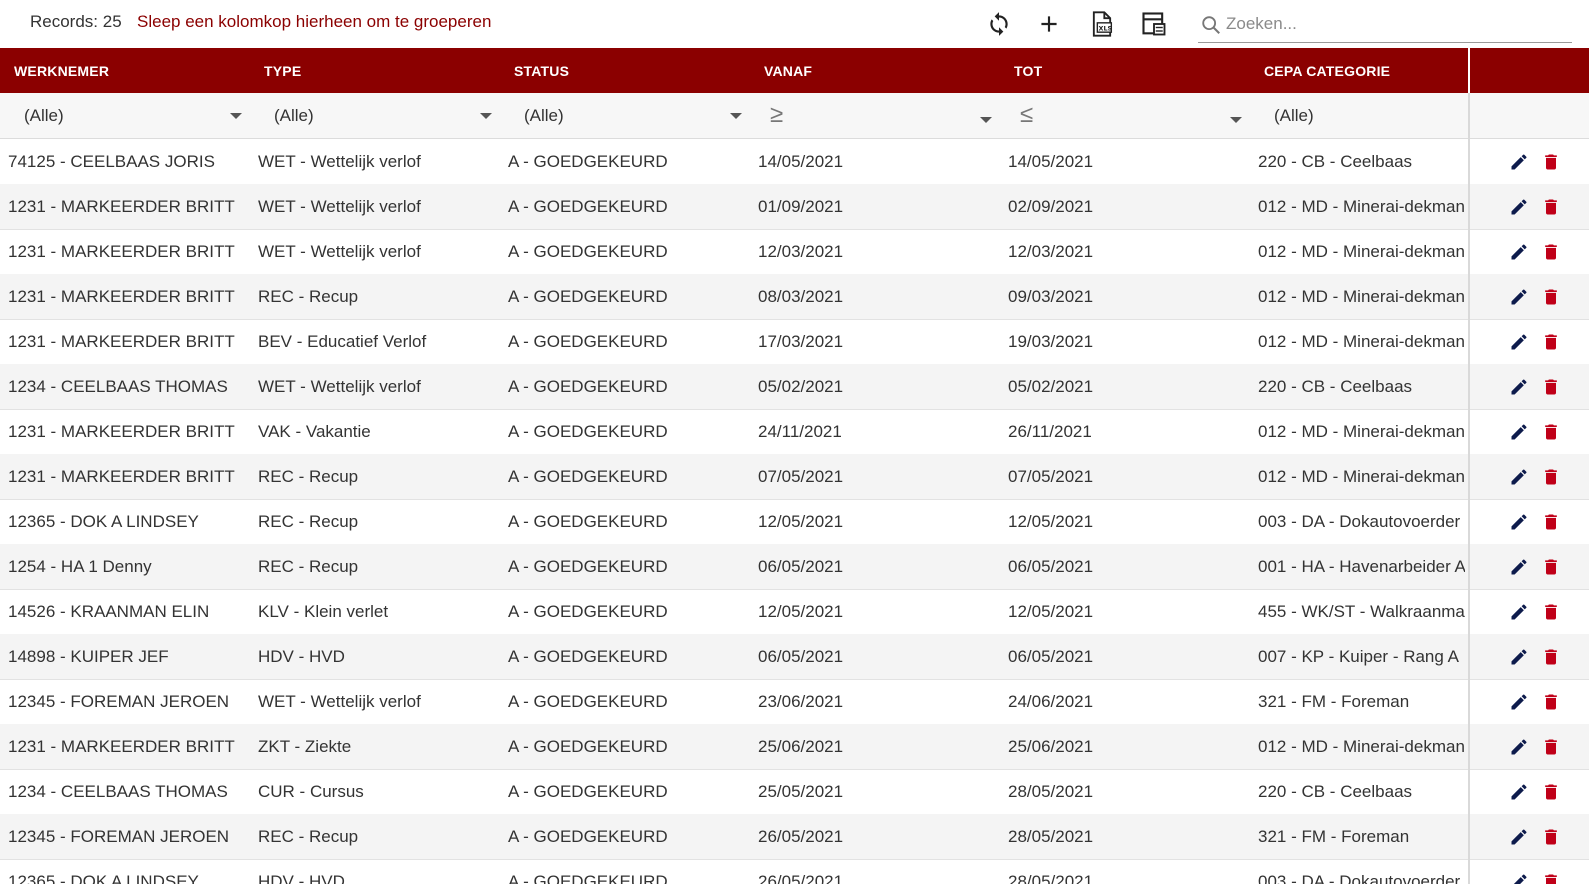 The width and height of the screenshot is (1589, 884). What do you see at coordinates (121, 746) in the screenshot?
I see `cell-werknemer: 1231 - MARKEERDER BRITT` at bounding box center [121, 746].